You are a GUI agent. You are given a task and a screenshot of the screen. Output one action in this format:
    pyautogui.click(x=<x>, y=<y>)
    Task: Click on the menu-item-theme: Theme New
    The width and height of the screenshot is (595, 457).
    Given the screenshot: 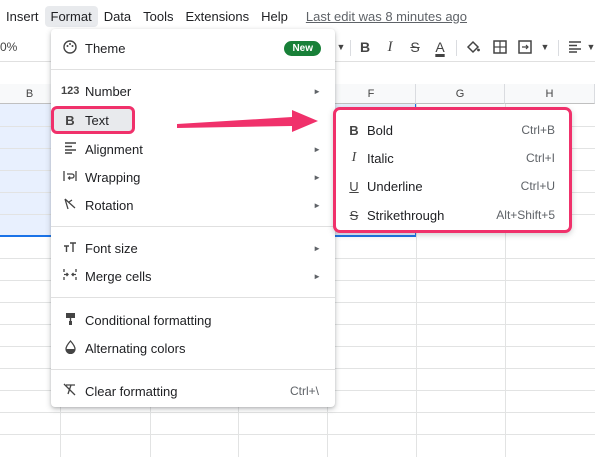 What is the action you would take?
    pyautogui.click(x=193, y=48)
    